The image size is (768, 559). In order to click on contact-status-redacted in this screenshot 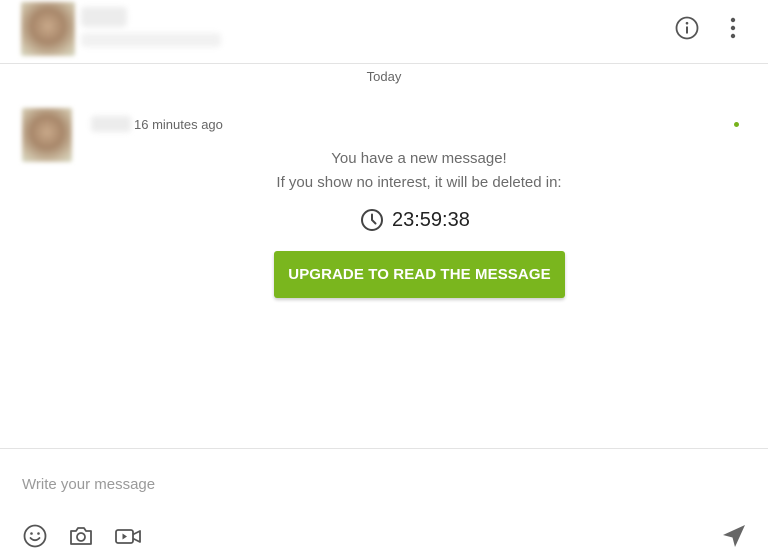, I will do `click(151, 40)`.